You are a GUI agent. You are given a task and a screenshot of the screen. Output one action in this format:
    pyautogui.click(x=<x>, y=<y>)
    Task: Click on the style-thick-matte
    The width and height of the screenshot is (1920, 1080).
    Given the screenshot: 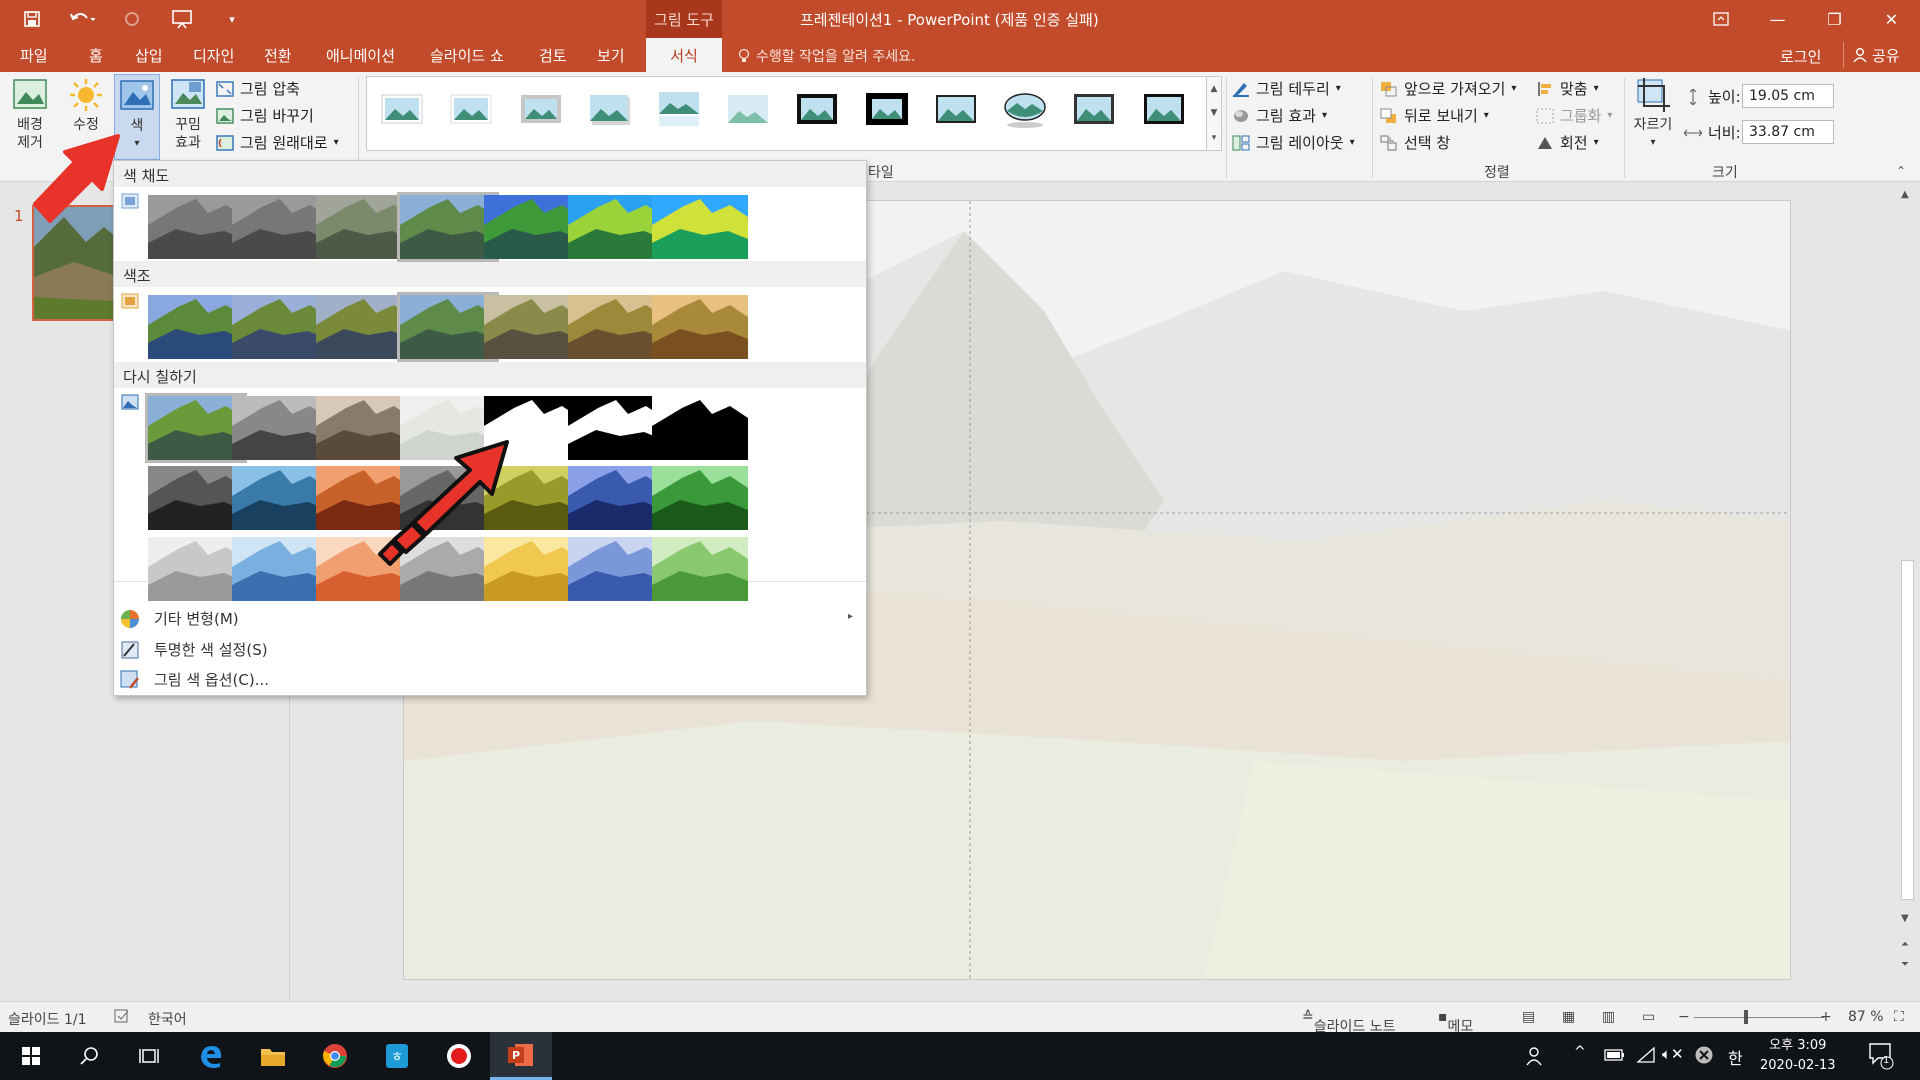 What is the action you would take?
    pyautogui.click(x=541, y=109)
    